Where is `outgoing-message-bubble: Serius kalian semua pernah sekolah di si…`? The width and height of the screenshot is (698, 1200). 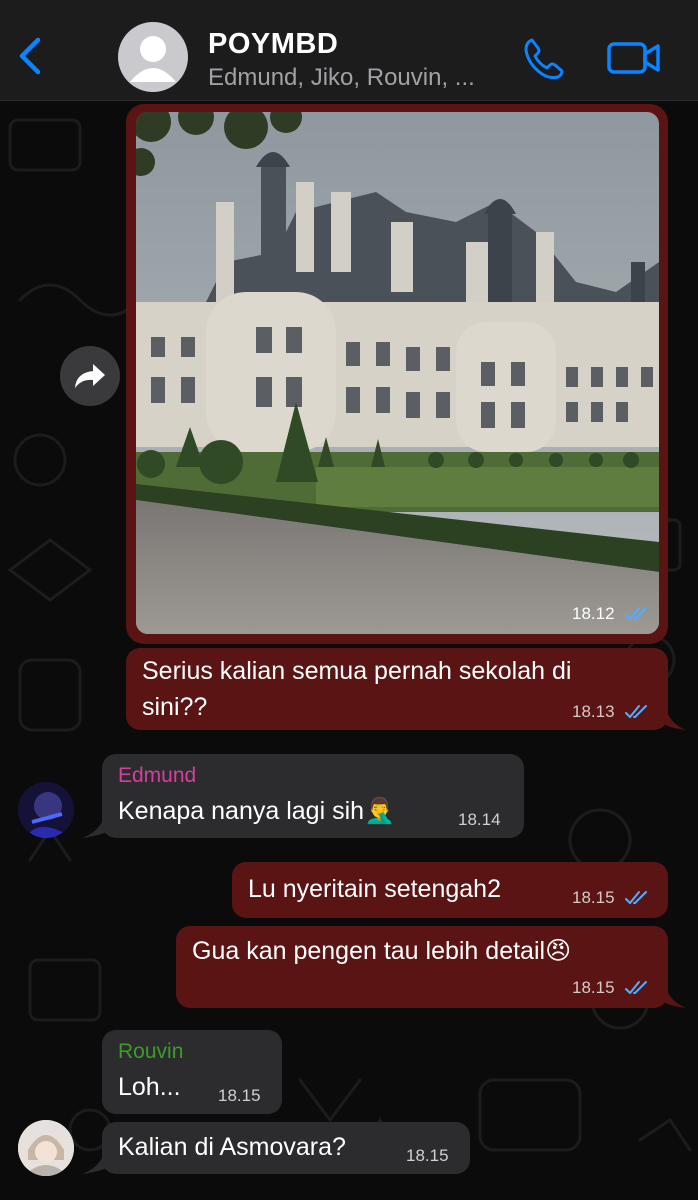
outgoing-message-bubble: Serius kalian semua pernah sekolah di si… is located at coordinates (397, 689).